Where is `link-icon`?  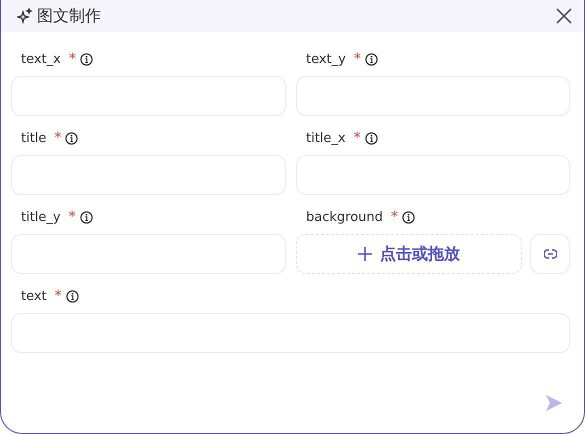
link-icon is located at coordinates (550, 254).